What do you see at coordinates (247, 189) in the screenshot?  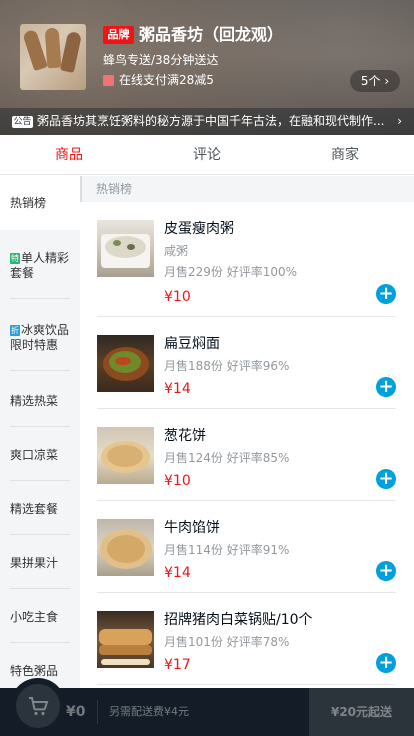 I see `section-title: 热销榜` at bounding box center [247, 189].